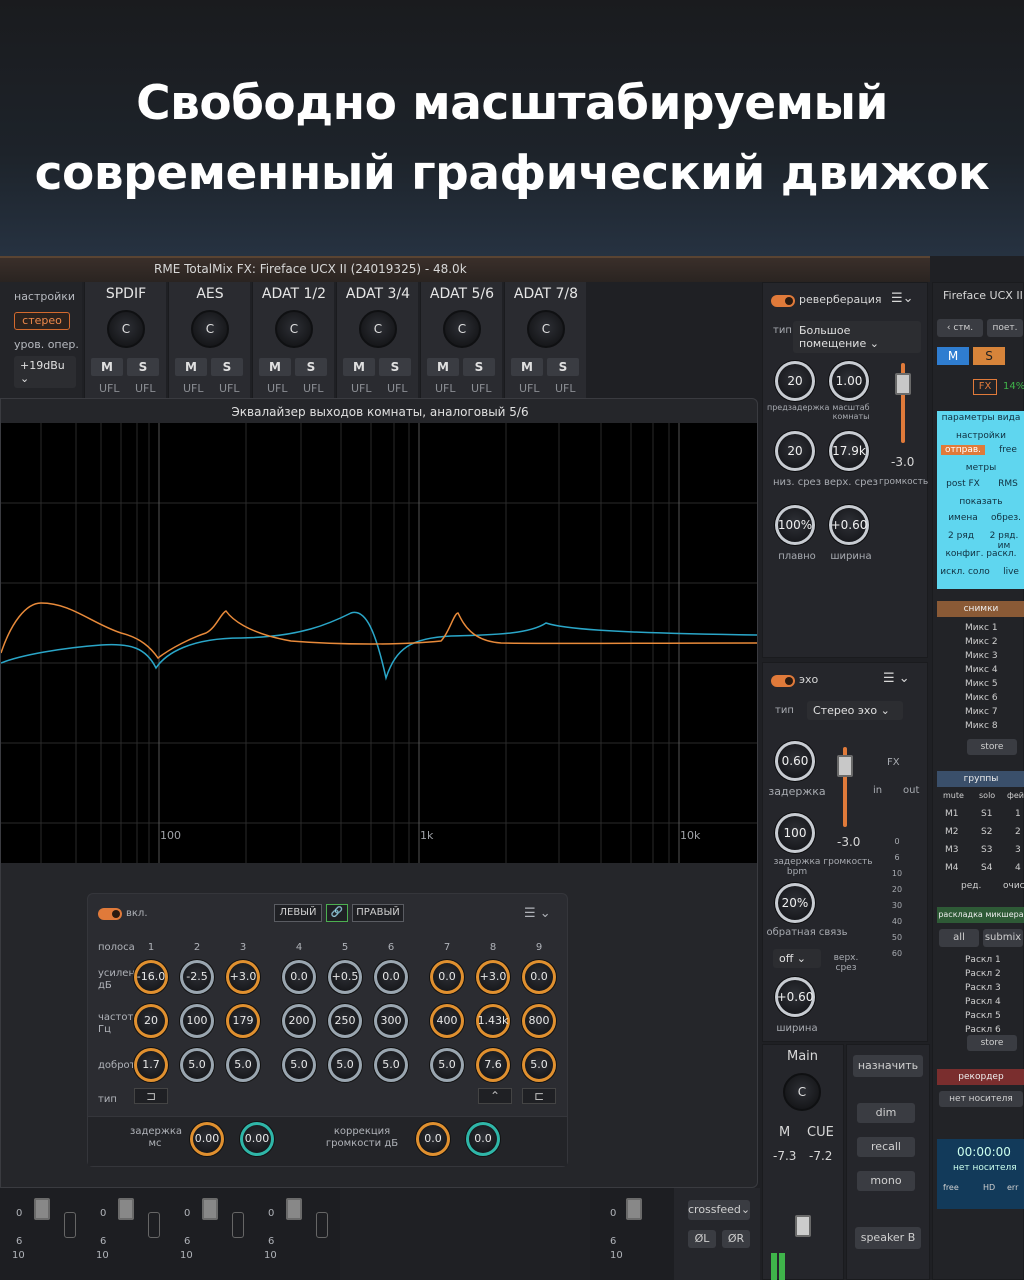  What do you see at coordinates (243, 1021) in the screenshot?
I see `band-freq-knob: 179` at bounding box center [243, 1021].